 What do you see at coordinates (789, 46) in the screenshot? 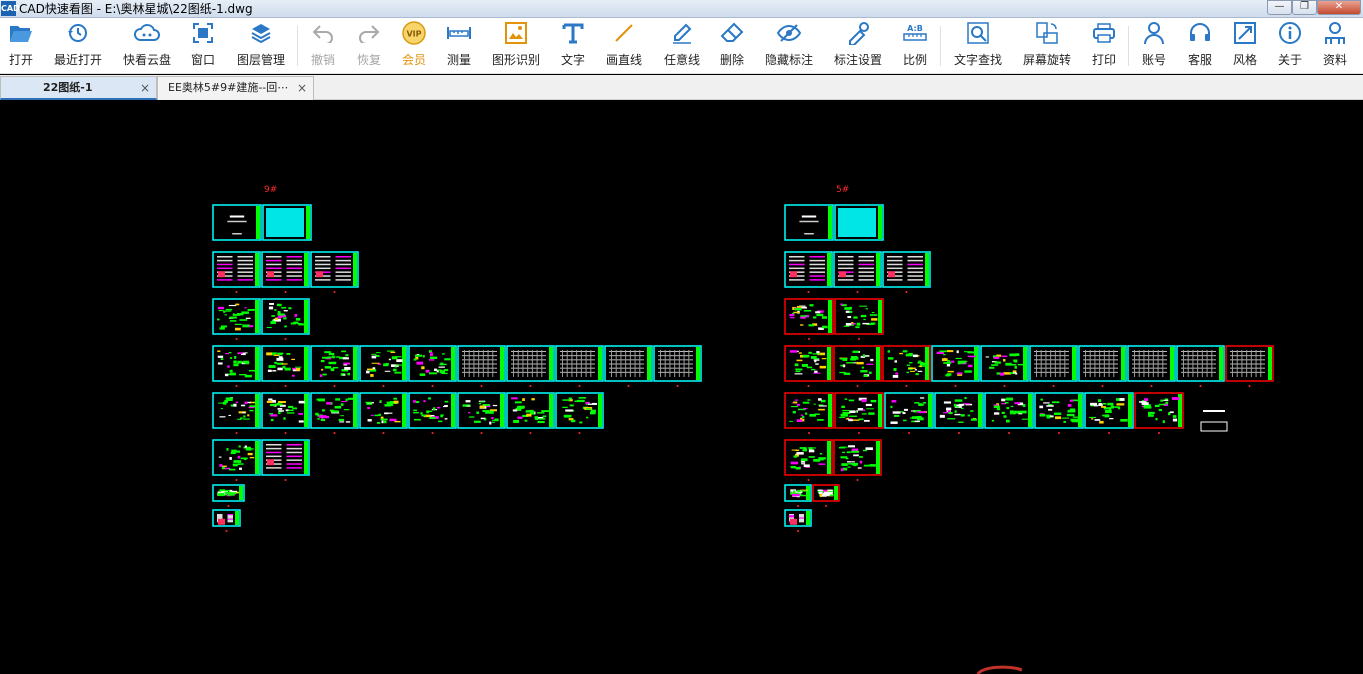
I see `hide-annotation-button: 隐藏标注` at bounding box center [789, 46].